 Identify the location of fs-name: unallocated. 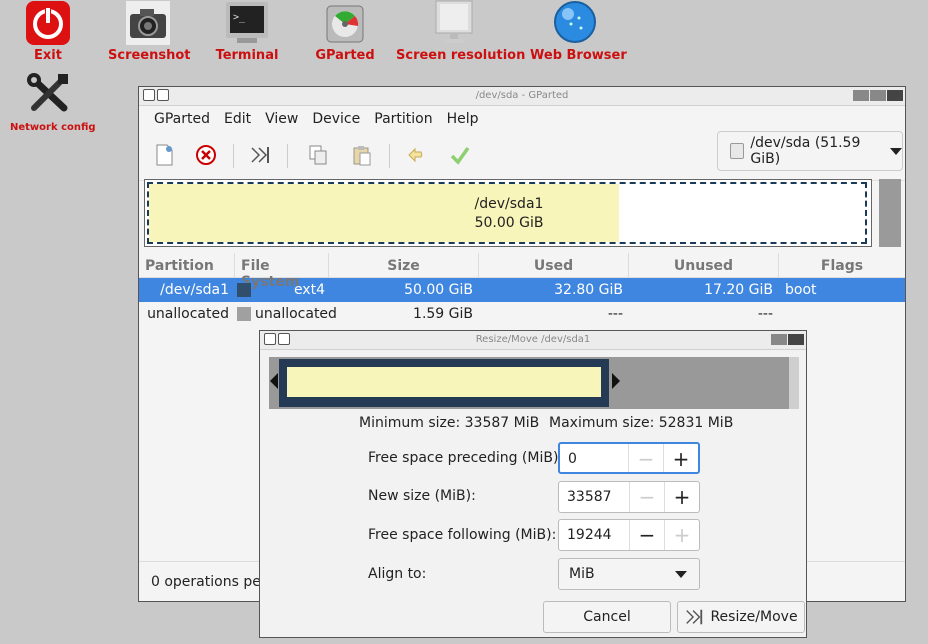
(296, 314).